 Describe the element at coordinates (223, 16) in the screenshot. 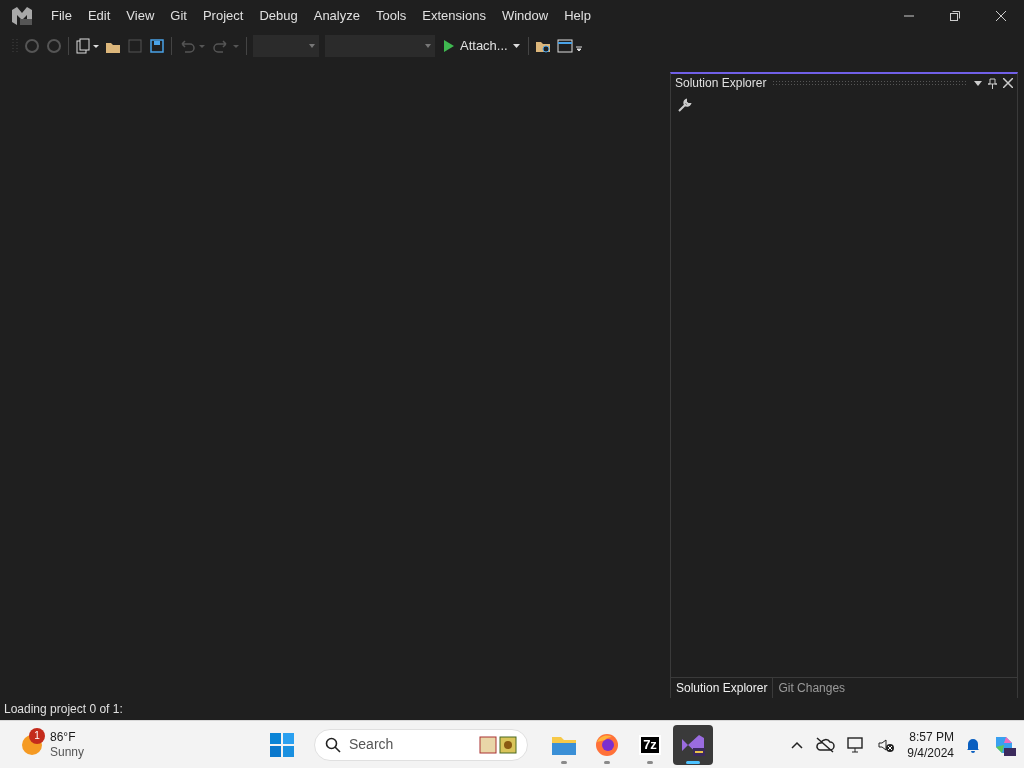

I see `menu-item: Project` at that location.